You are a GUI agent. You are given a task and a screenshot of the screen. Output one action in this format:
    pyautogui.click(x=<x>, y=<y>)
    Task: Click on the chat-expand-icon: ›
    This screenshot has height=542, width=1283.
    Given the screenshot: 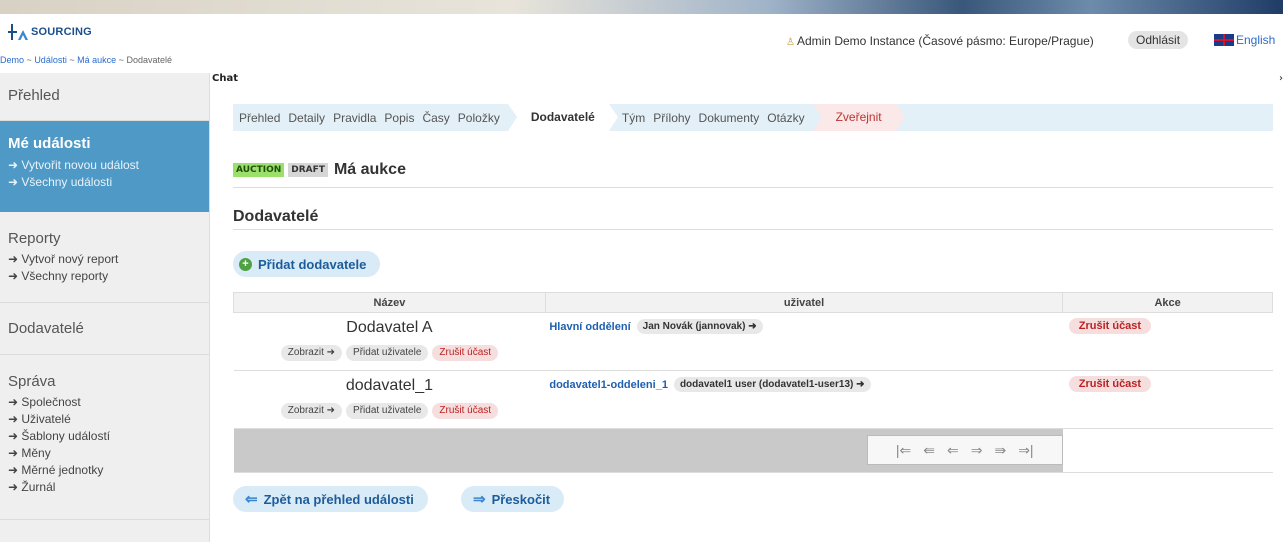 What is the action you would take?
    pyautogui.click(x=1281, y=78)
    